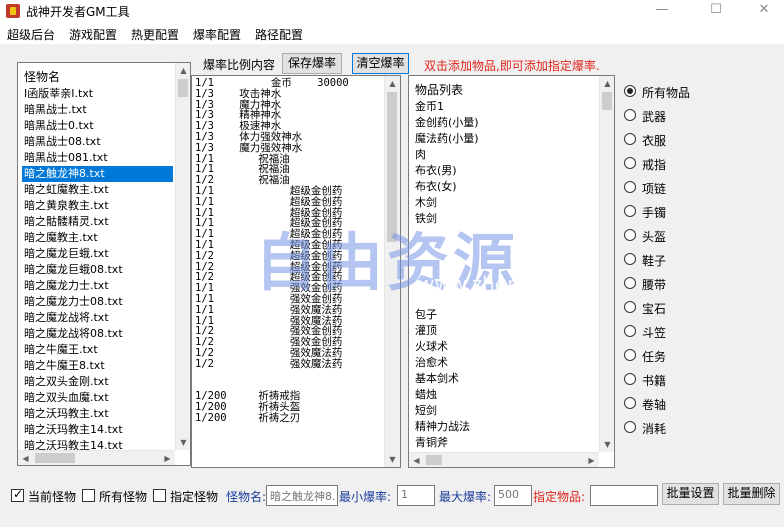 The image size is (784, 527). I want to click on item-list-item: 火球术, so click(447, 347).